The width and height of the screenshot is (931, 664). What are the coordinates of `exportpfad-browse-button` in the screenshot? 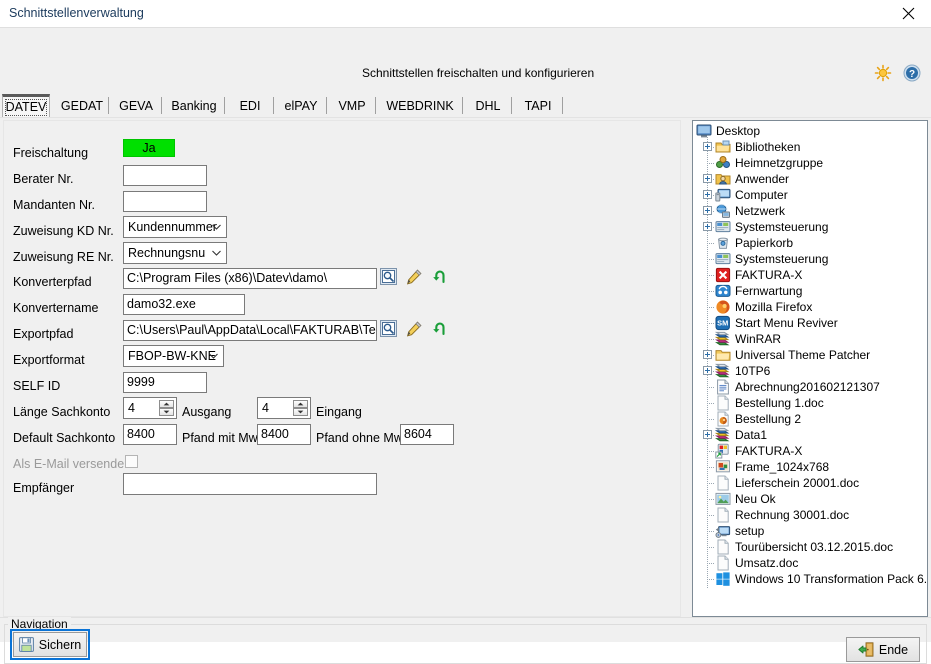 It's located at (388, 328).